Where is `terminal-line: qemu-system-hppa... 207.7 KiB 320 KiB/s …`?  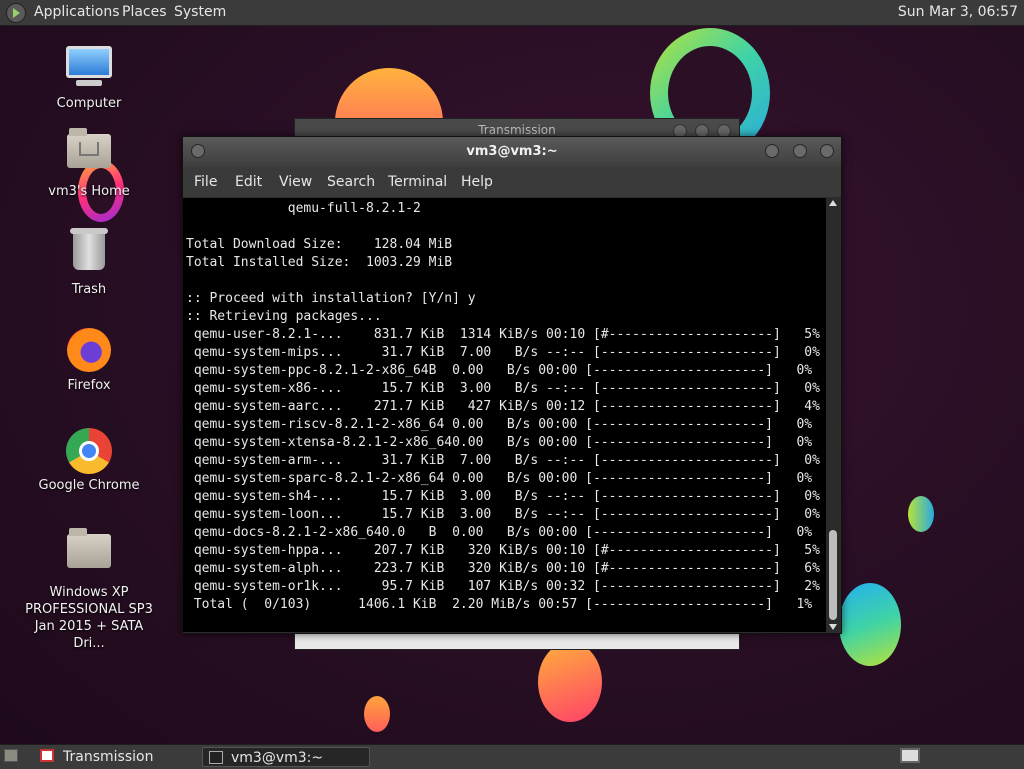 terminal-line: qemu-system-hppa... 207.7 KiB 320 KiB/s … is located at coordinates (503, 550).